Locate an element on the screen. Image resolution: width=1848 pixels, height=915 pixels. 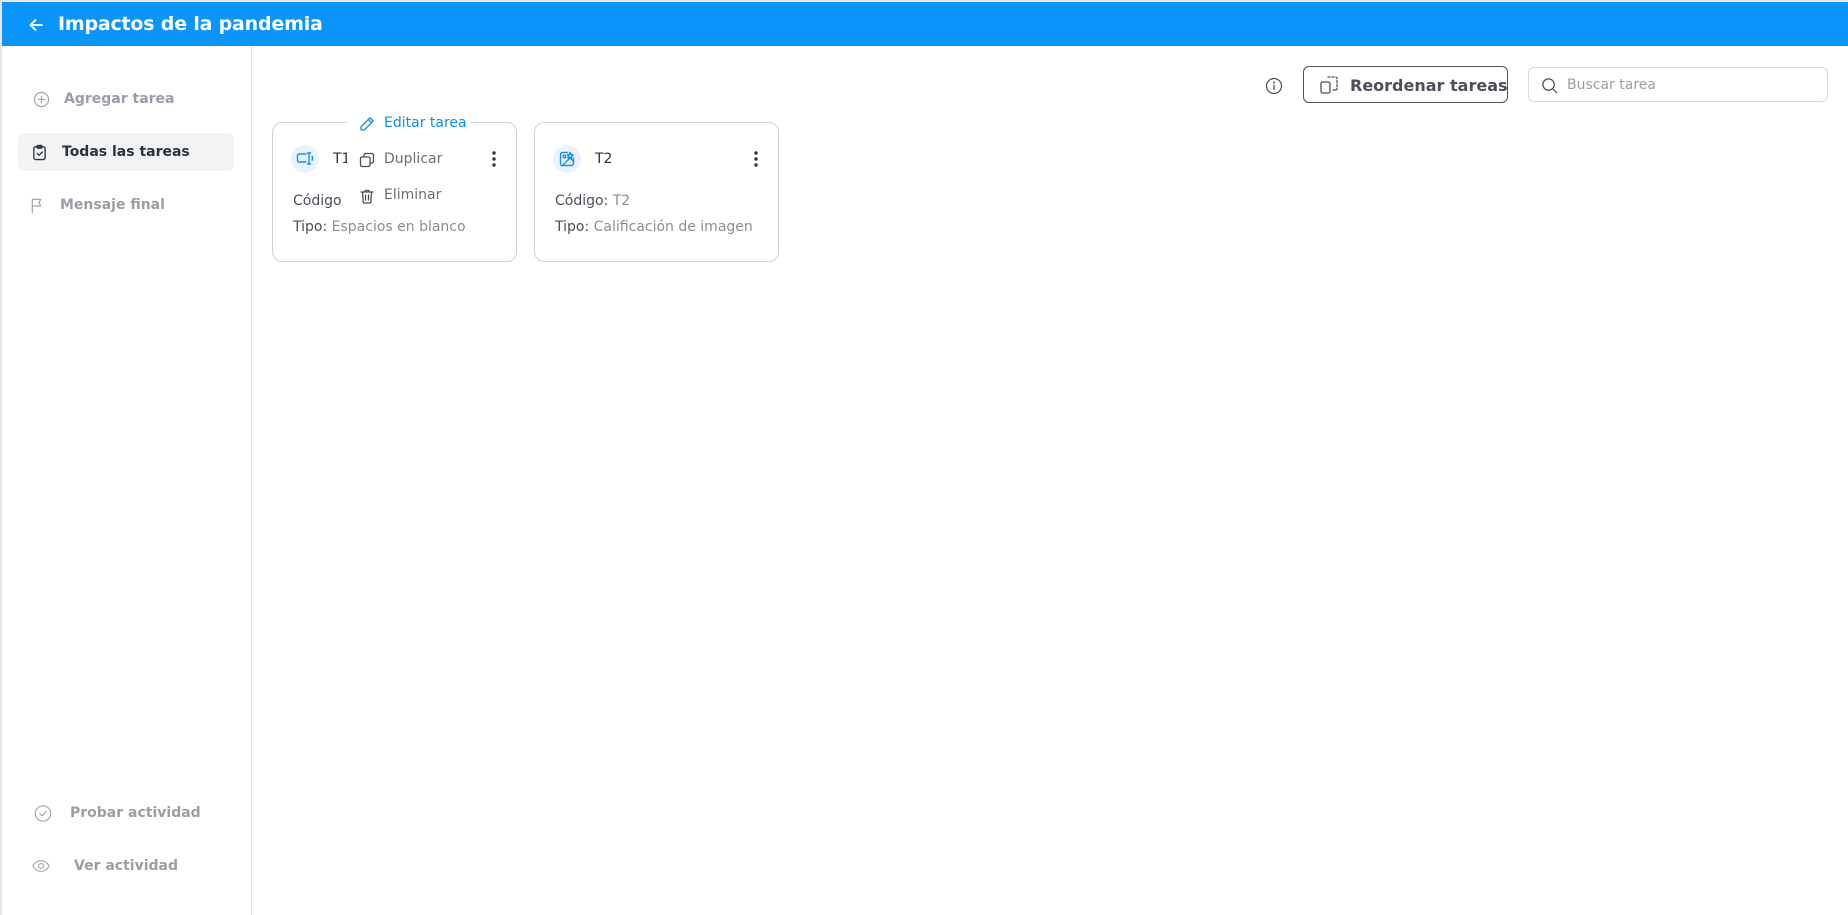
search-input is located at coordinates (1692, 84).